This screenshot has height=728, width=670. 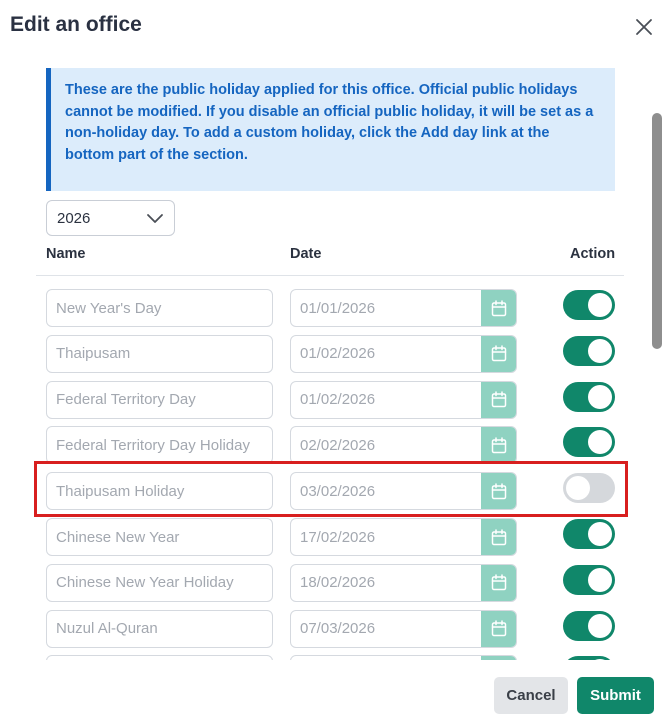 What do you see at coordinates (159, 399) in the screenshot?
I see `holiday-name-field: Federal Territory Day` at bounding box center [159, 399].